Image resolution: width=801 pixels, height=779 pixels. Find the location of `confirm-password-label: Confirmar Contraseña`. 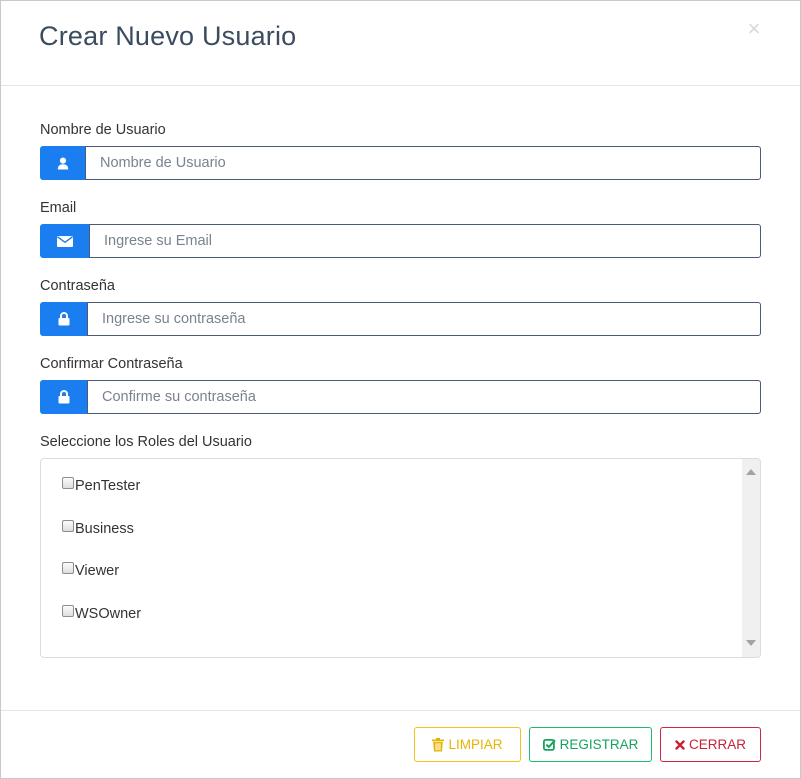

confirm-password-label: Confirmar Contraseña is located at coordinates (111, 364).